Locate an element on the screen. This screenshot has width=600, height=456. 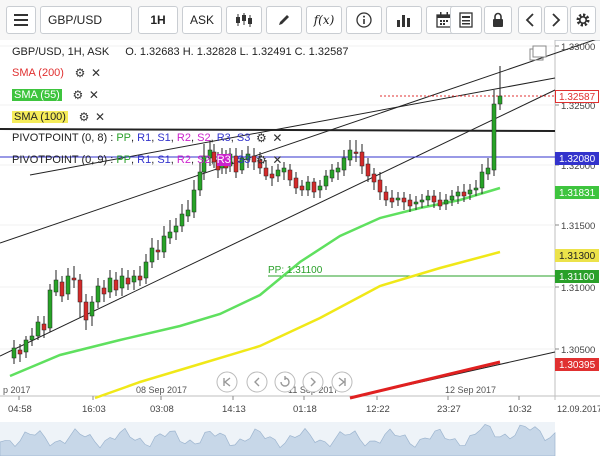
indicator-row: SMA (55) ⚙ ✕ is located at coordinates (56, 95).